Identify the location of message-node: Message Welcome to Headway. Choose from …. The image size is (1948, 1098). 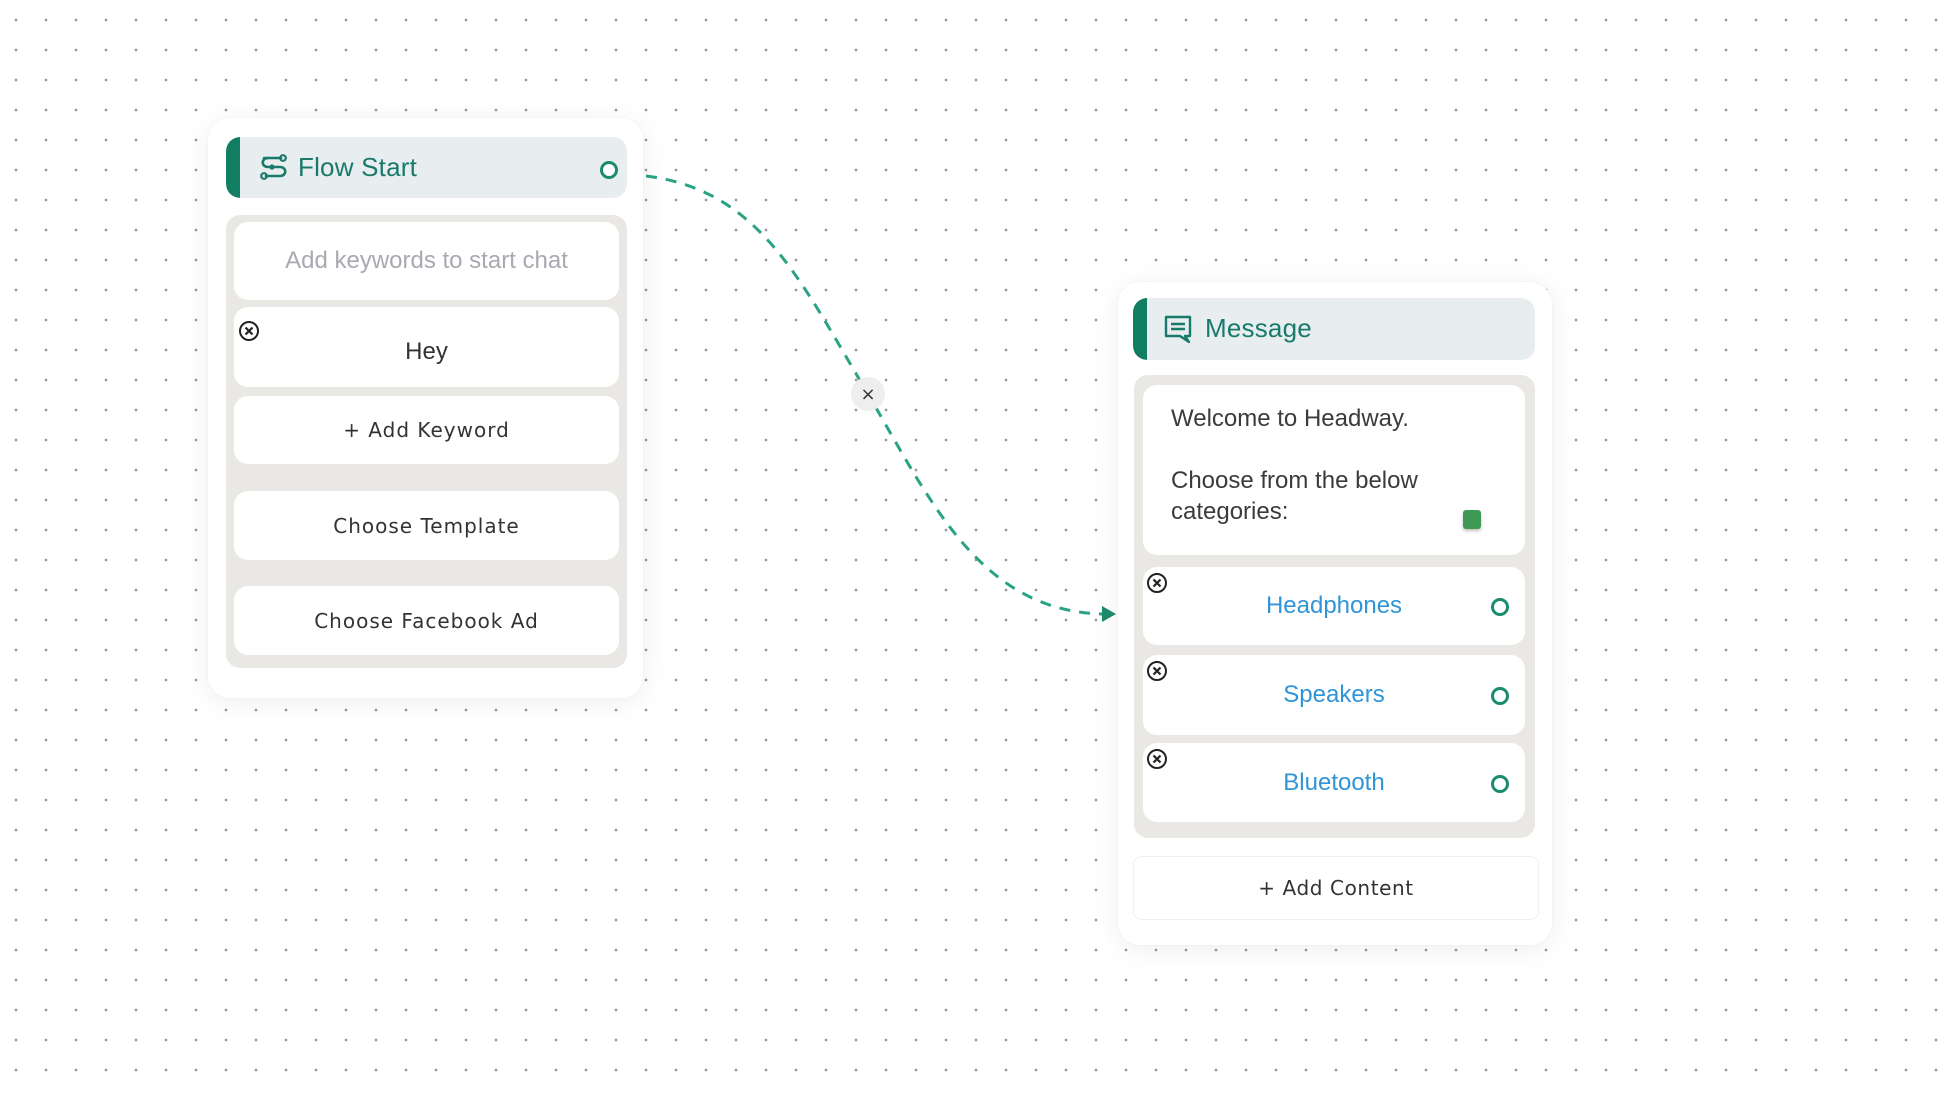
(1335, 613).